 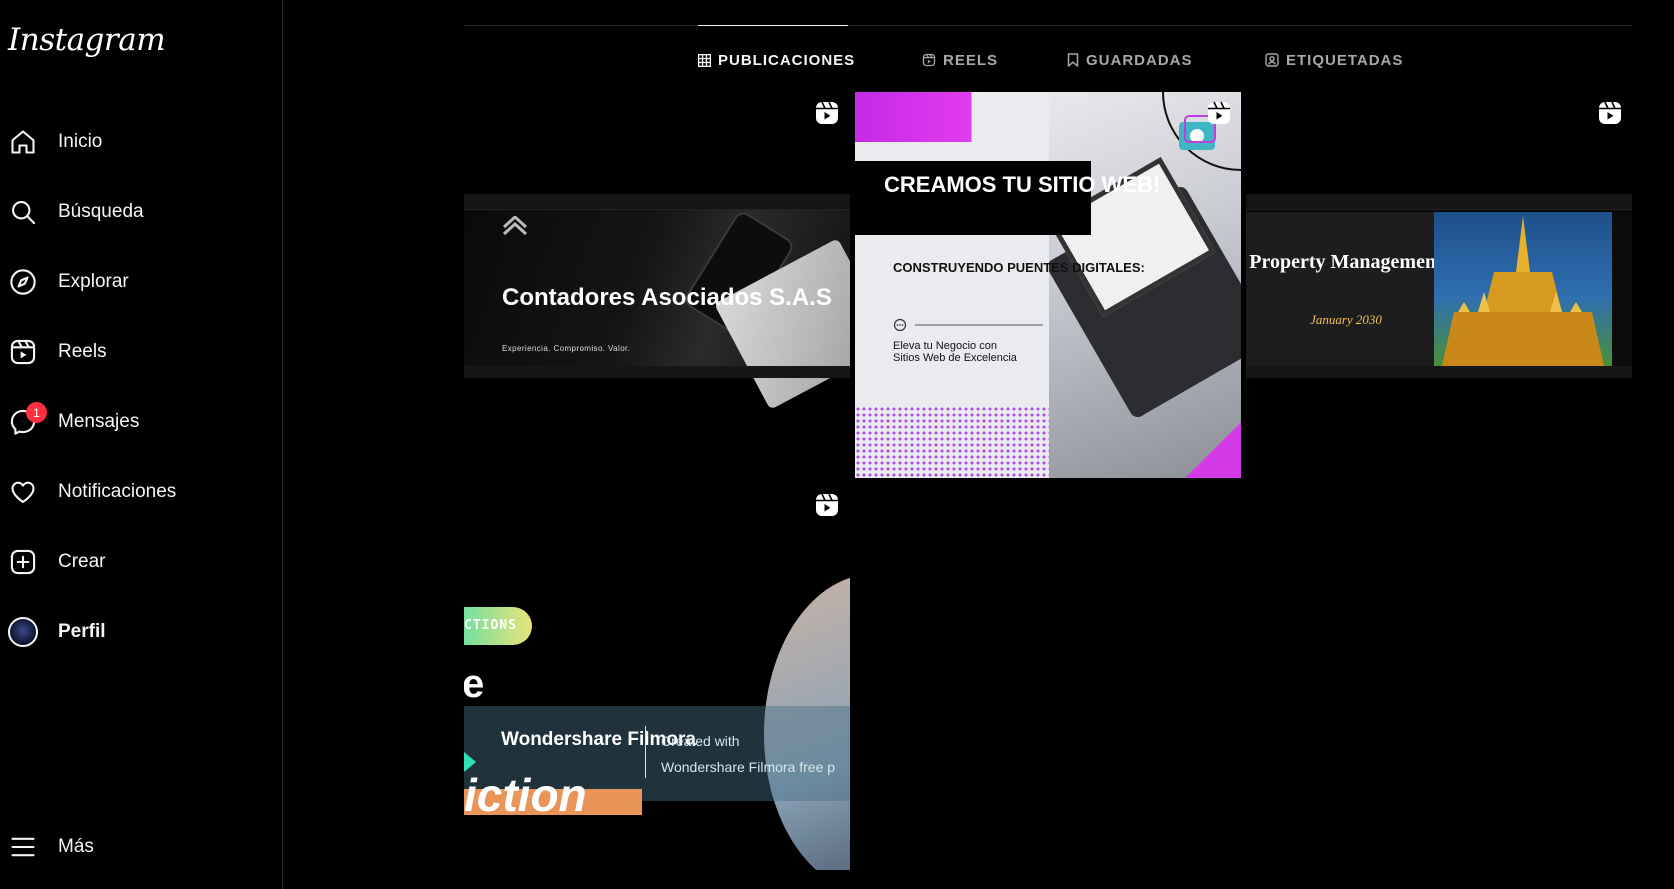 What do you see at coordinates (23, 847) in the screenshot?
I see `menu-icon` at bounding box center [23, 847].